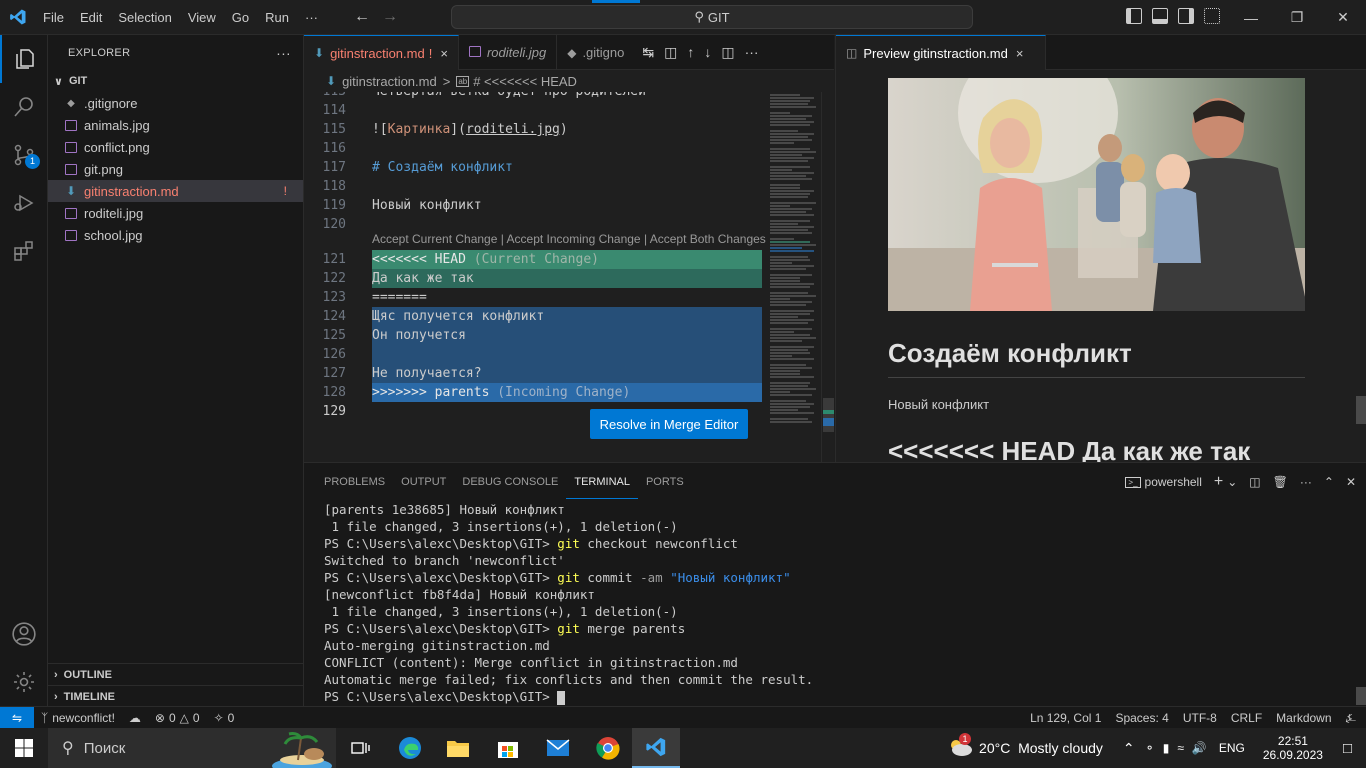 Image resolution: width=1366 pixels, height=768 pixels. I want to click on forward-arrow-icon: →, so click(390, 17).